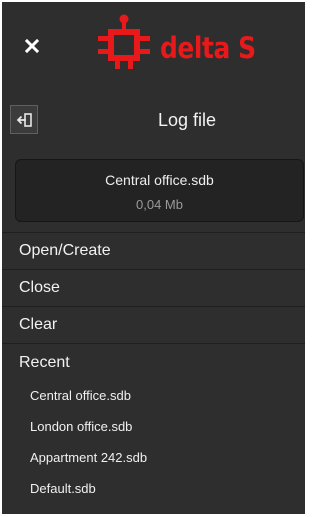 This screenshot has width=320, height=517. I want to click on open-create-button: Open/Create, so click(153, 250).